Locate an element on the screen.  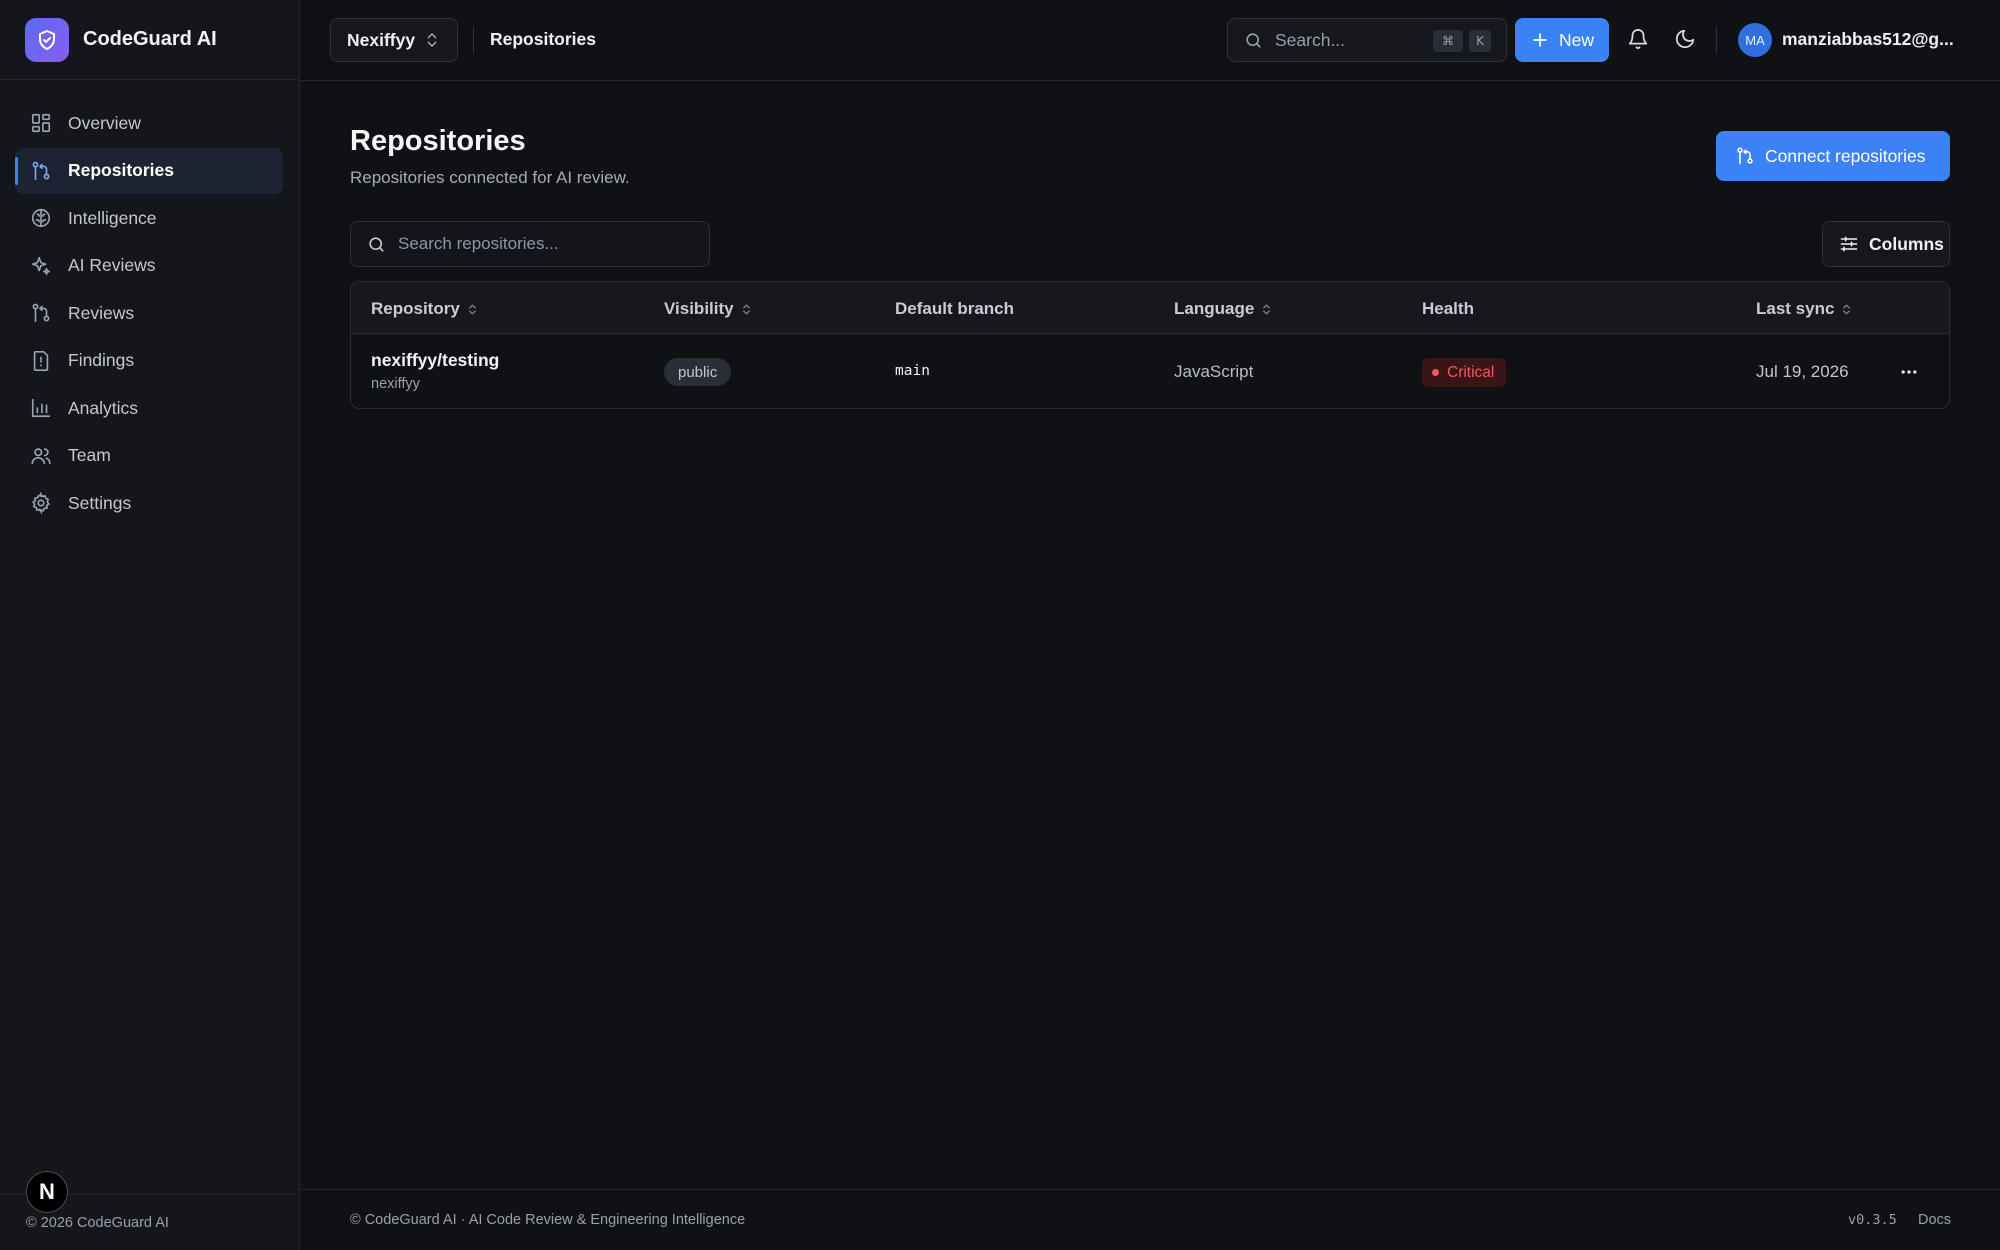
sidebar-copyright: © 2026 CodeGuard AI is located at coordinates (97, 1222).